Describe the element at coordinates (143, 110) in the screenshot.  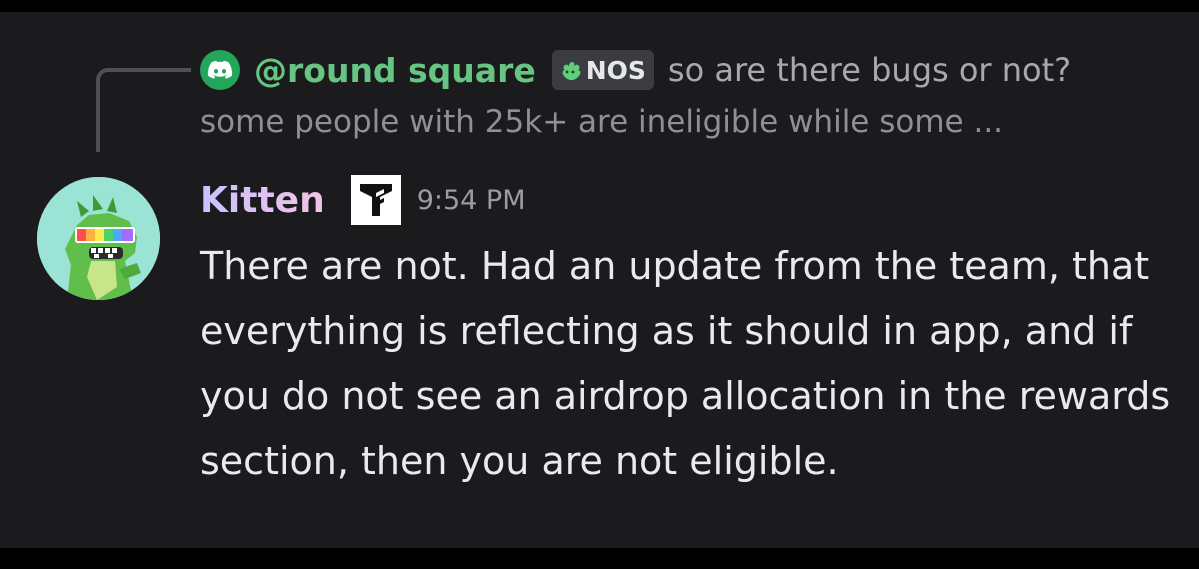
I see `reply-connector` at that location.